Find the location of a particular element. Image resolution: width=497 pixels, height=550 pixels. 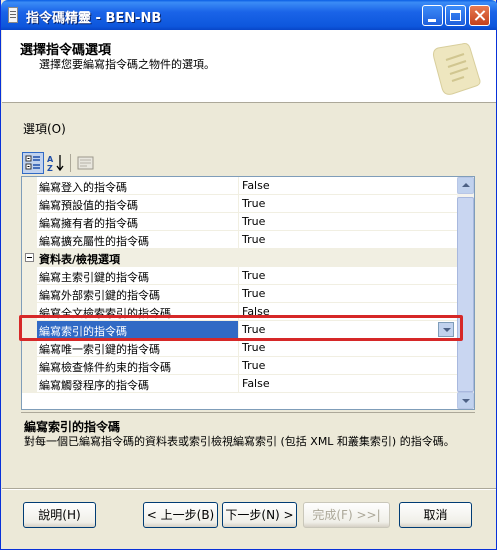

svg-text: A is located at coordinates (50, 159).